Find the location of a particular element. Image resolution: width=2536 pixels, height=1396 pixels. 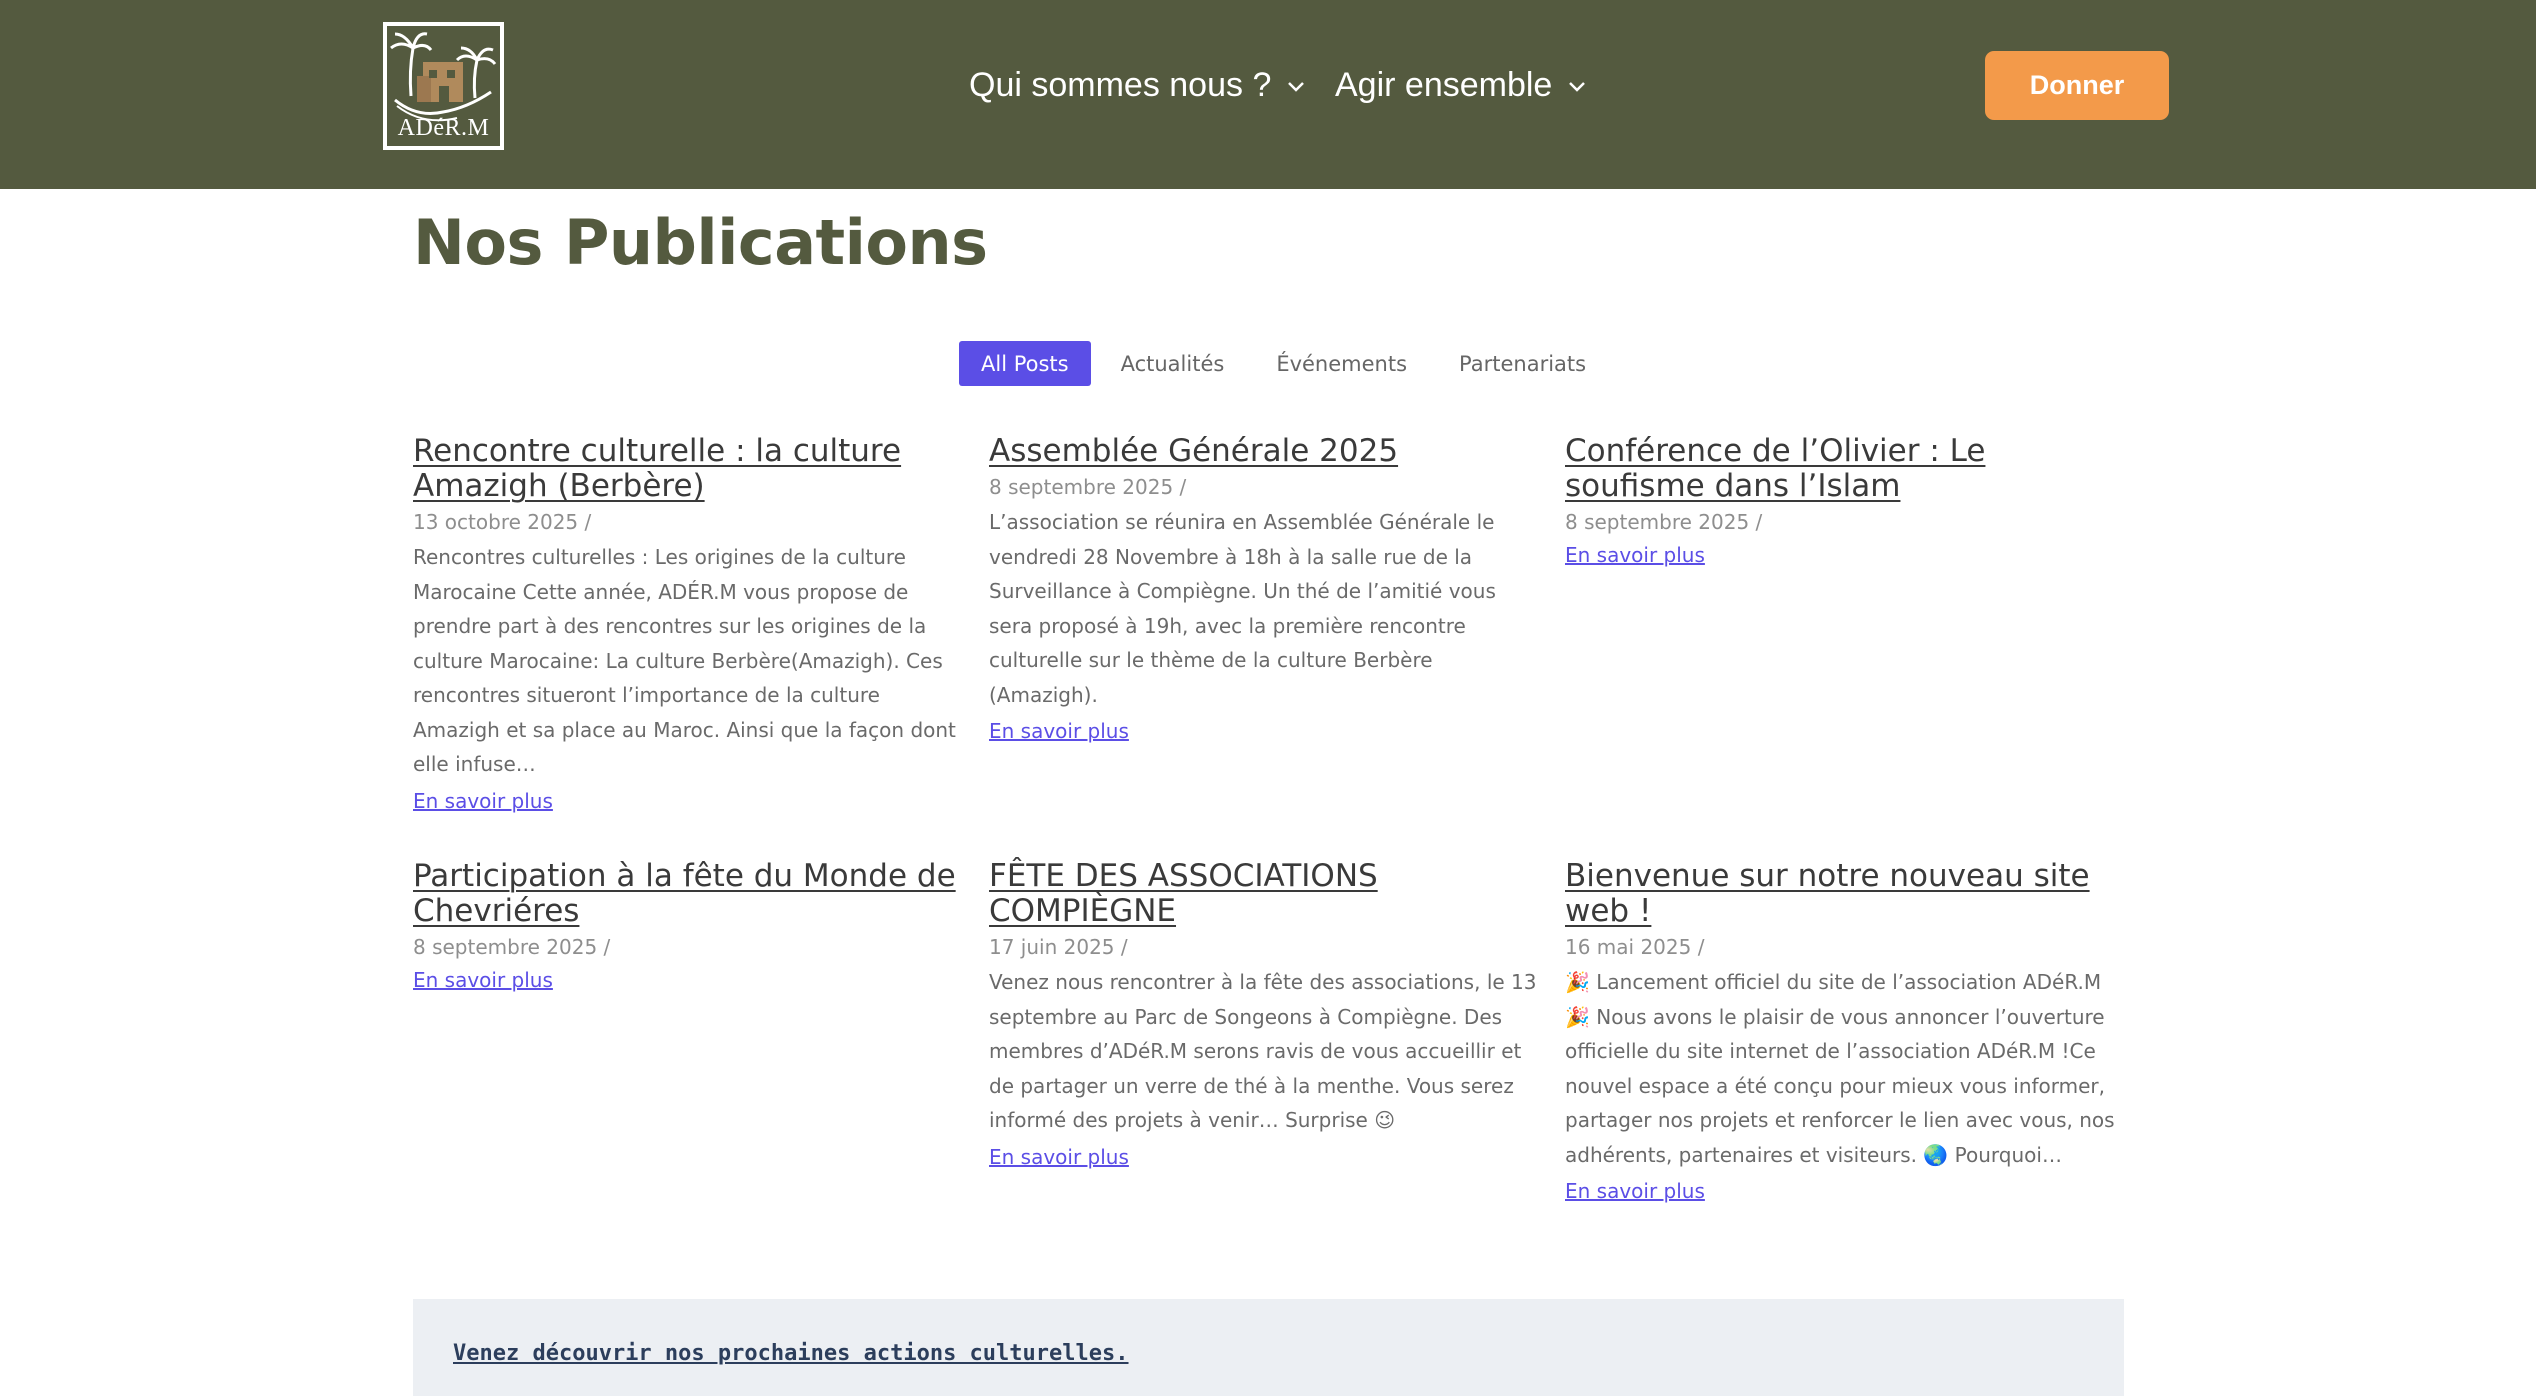

nav-agir-ensemble: Agir ensemble is located at coordinates (1461, 85).